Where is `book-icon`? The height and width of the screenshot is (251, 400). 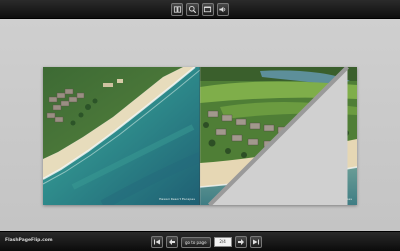 book-icon is located at coordinates (177, 9).